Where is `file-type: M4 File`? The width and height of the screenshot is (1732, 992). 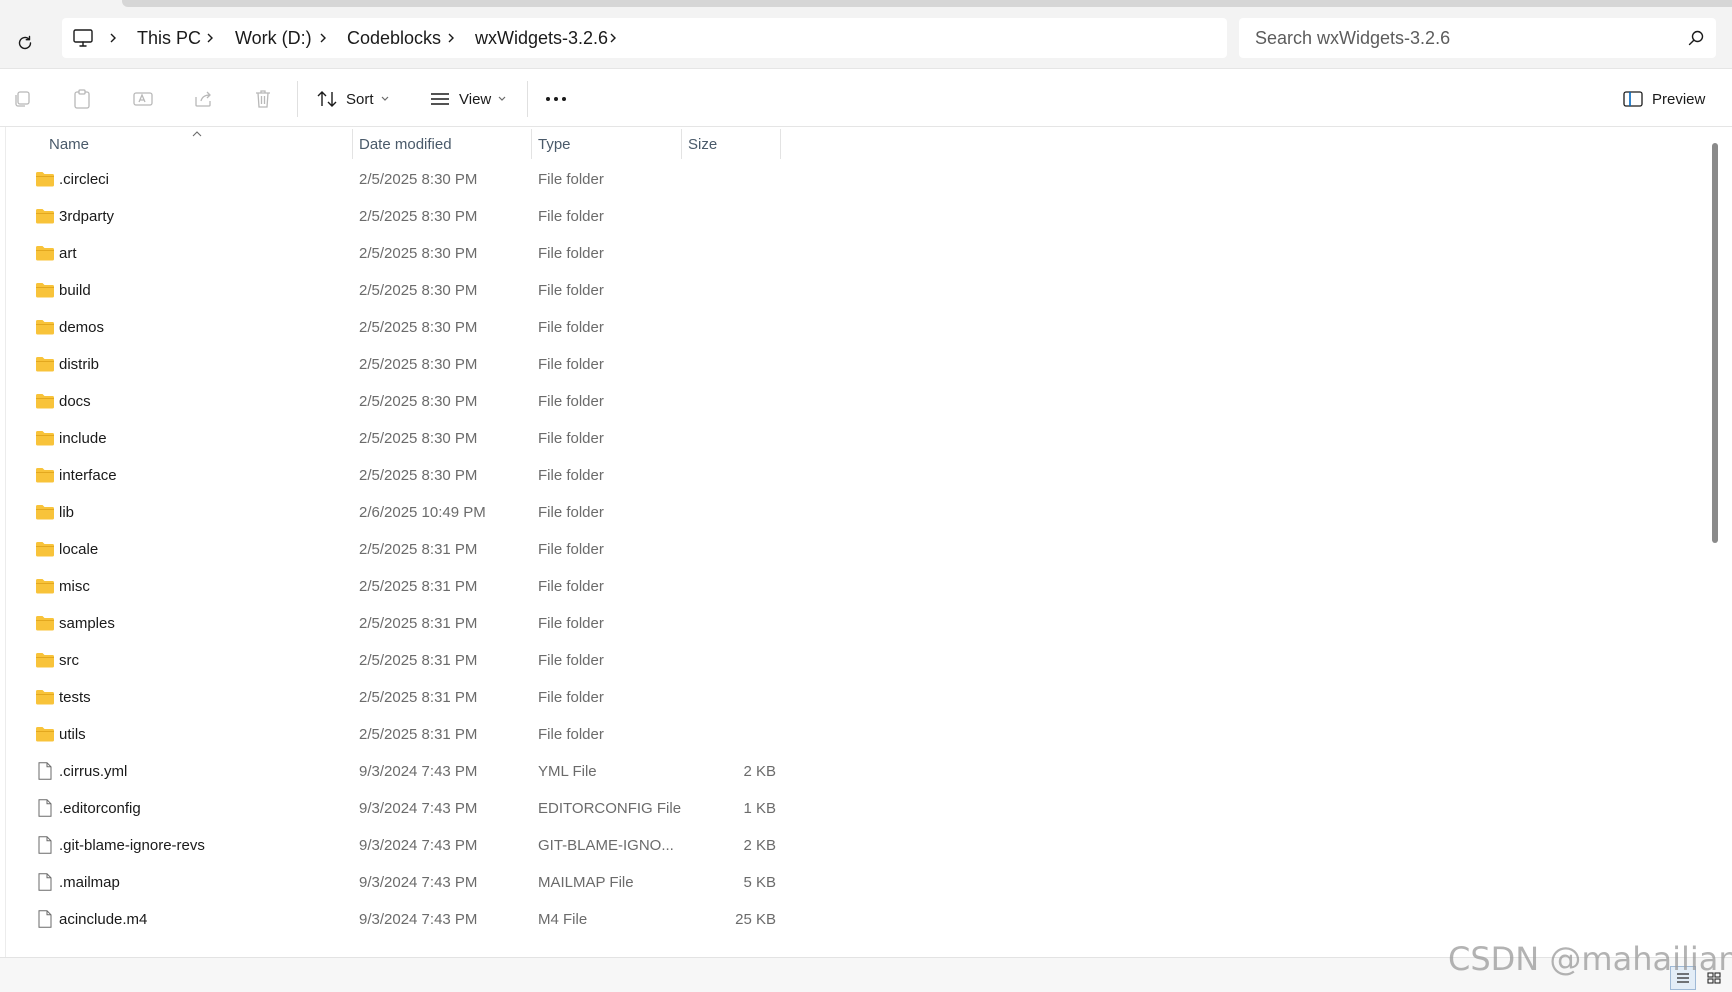 file-type: M4 File is located at coordinates (563, 919).